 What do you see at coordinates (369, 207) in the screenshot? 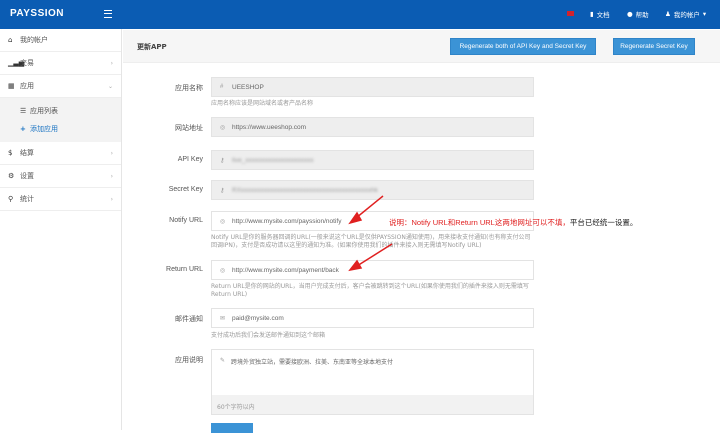
I see `arrow-to-notify` at bounding box center [369, 207].